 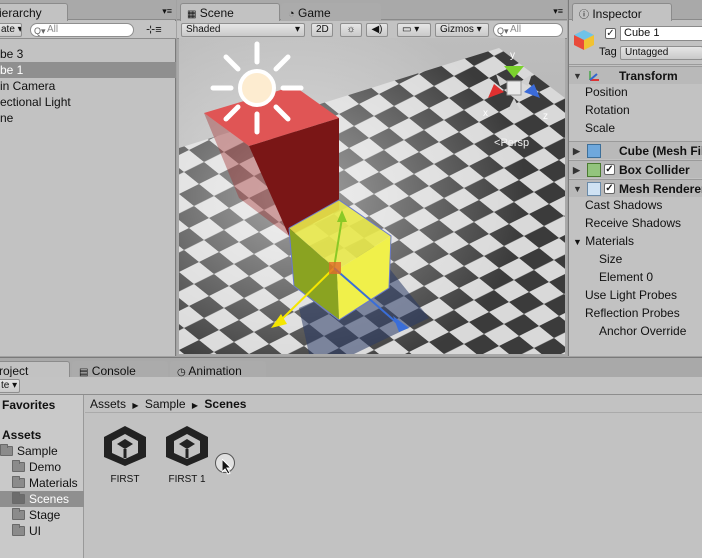 I want to click on prop-cast-shadows: Cast Shadows, so click(x=635, y=205).